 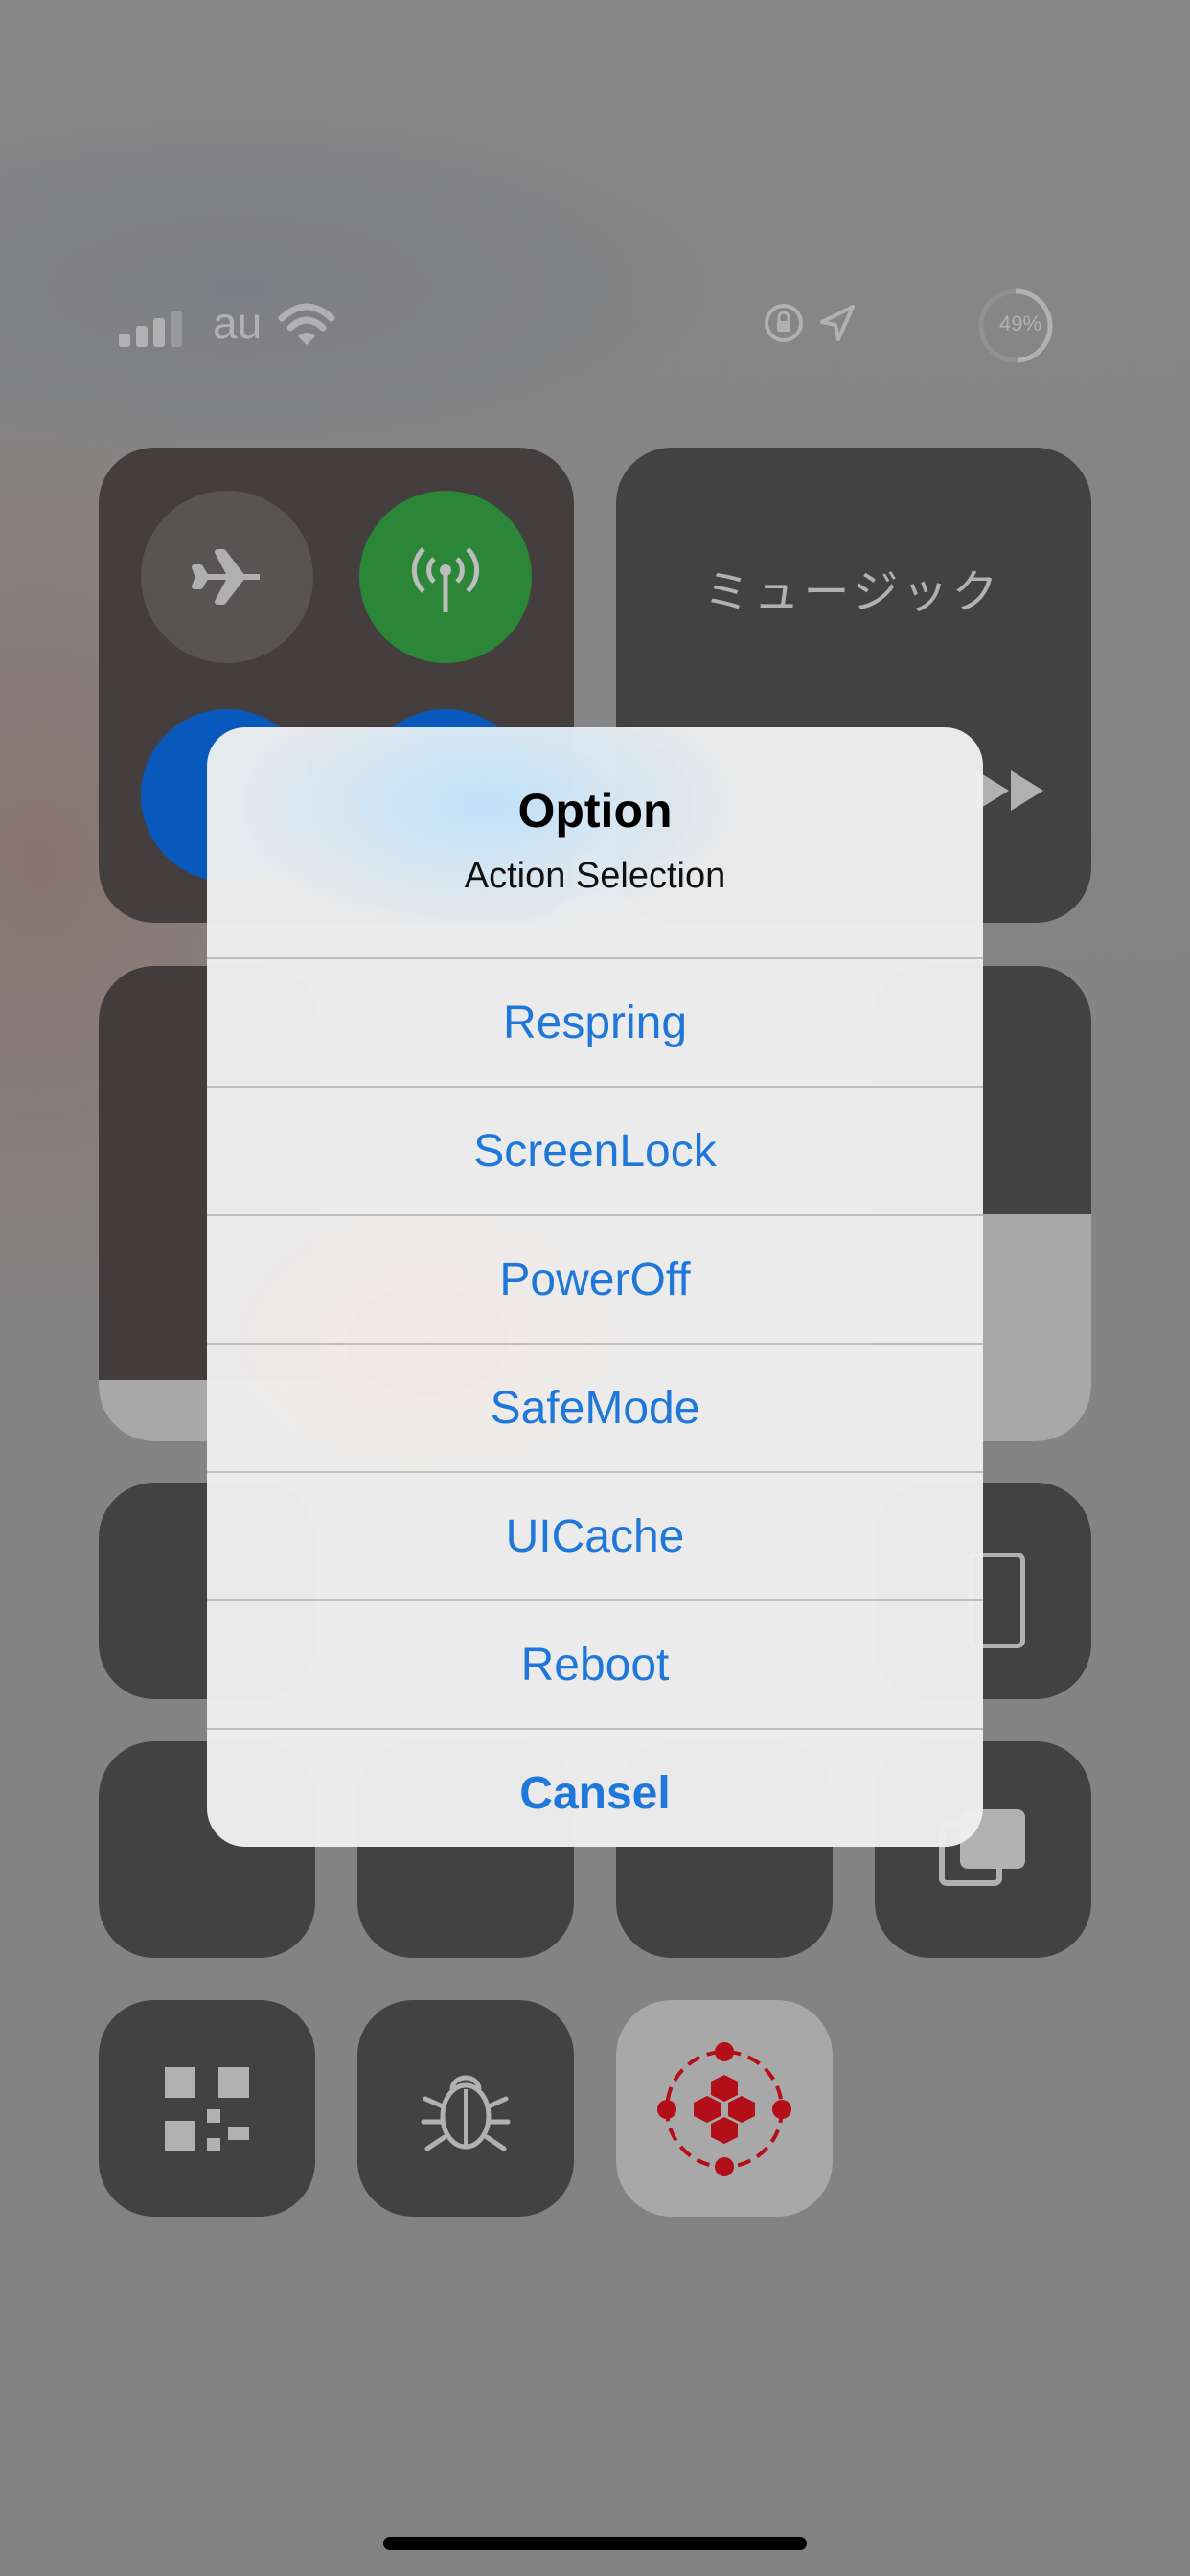 What do you see at coordinates (595, 1278) in the screenshot?
I see `poweroff-button: PowerOff` at bounding box center [595, 1278].